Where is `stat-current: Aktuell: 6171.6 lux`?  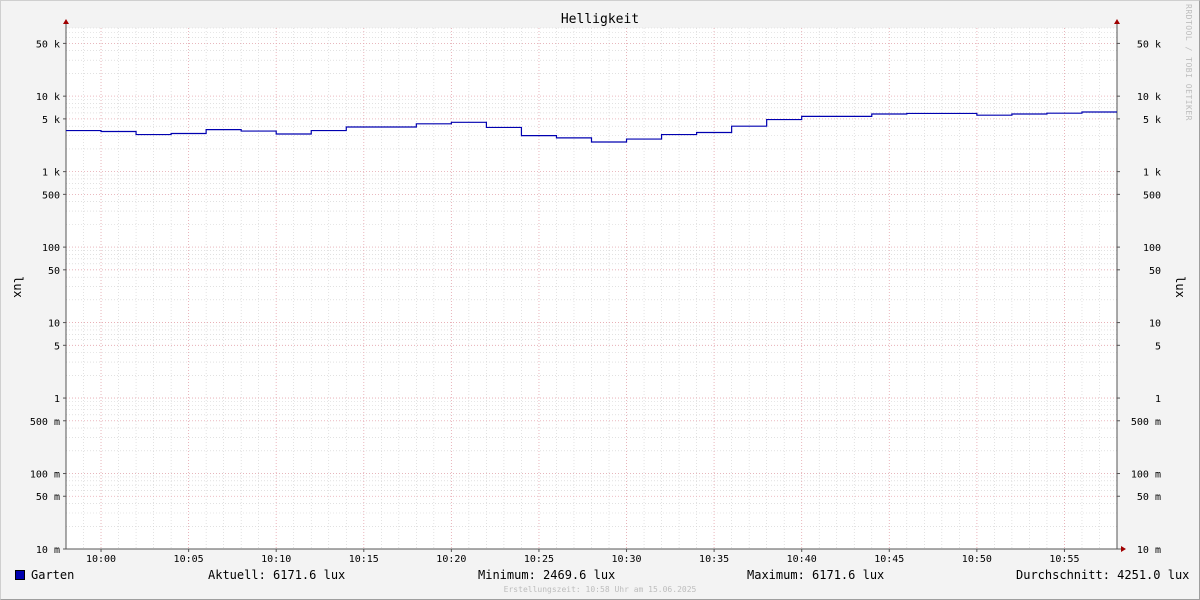 stat-current: Aktuell: 6171.6 lux is located at coordinates (277, 575).